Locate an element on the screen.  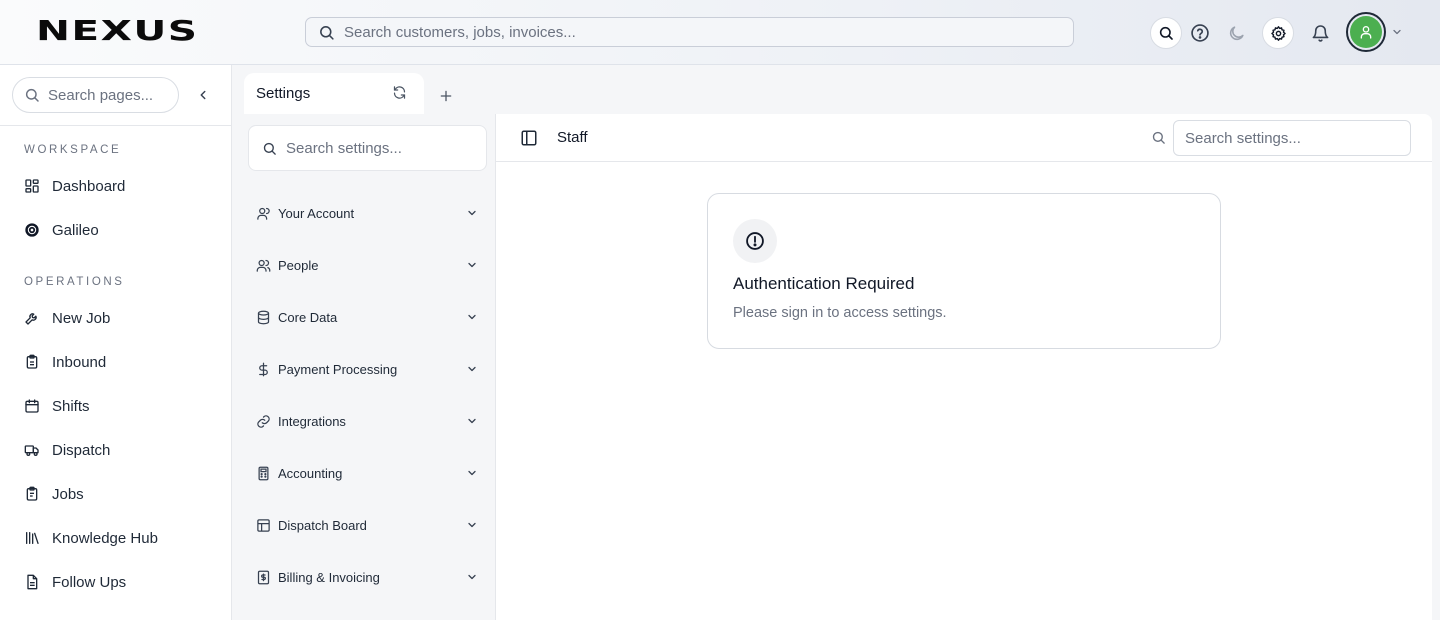
sidebar-item-galileo: Galileo is located at coordinates (61, 230).